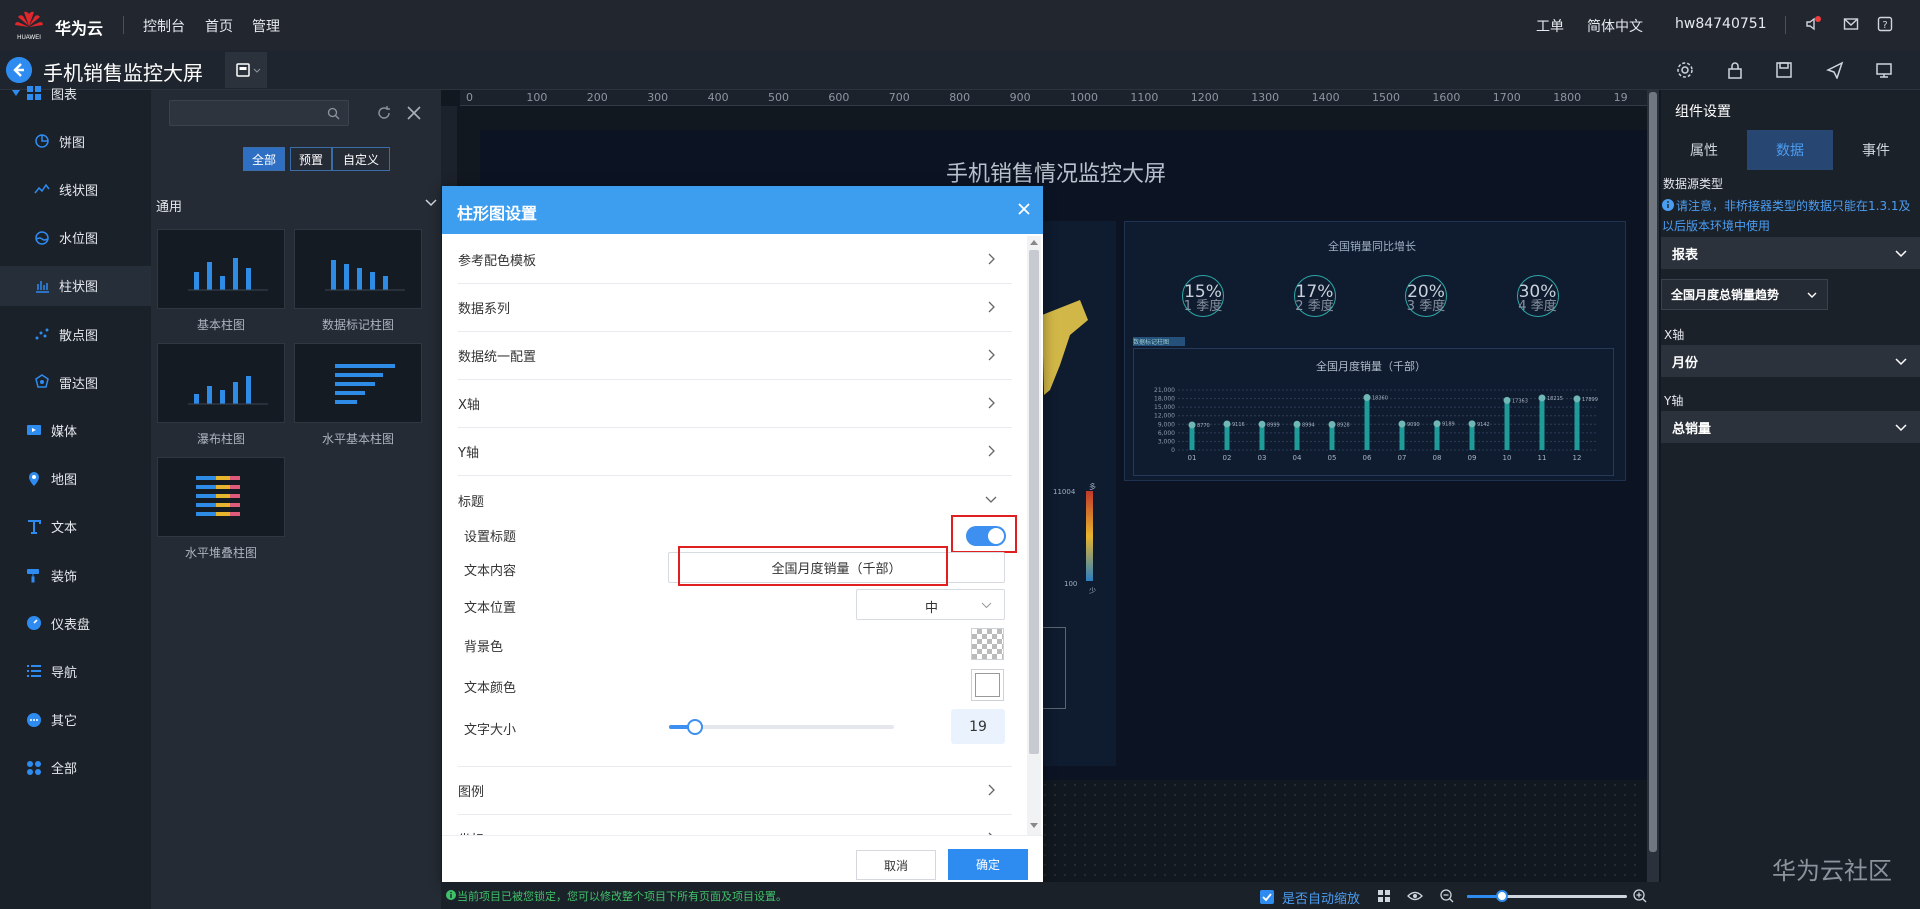 This screenshot has height=909, width=1920. Describe the element at coordinates (658, 97) in the screenshot. I see `ruler-tick: 300` at that location.